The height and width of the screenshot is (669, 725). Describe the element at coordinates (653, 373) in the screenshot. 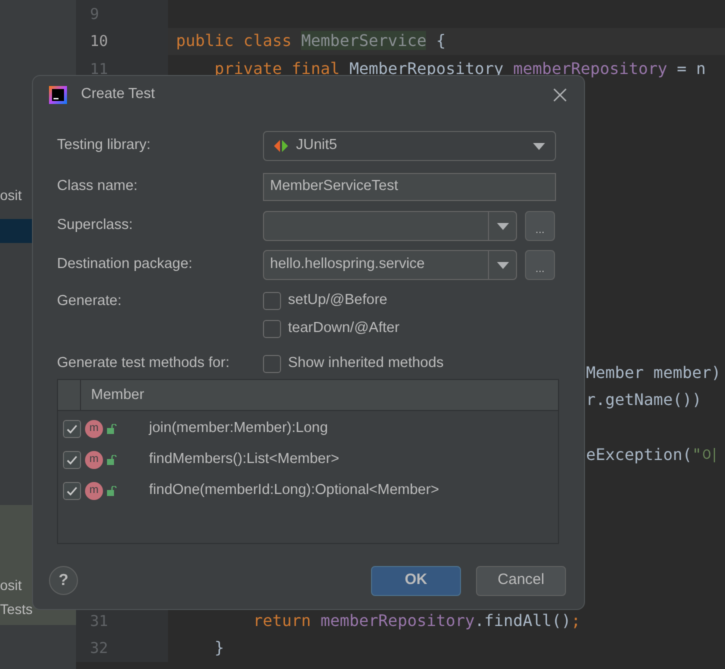

I see `code-line: Member member)` at that location.